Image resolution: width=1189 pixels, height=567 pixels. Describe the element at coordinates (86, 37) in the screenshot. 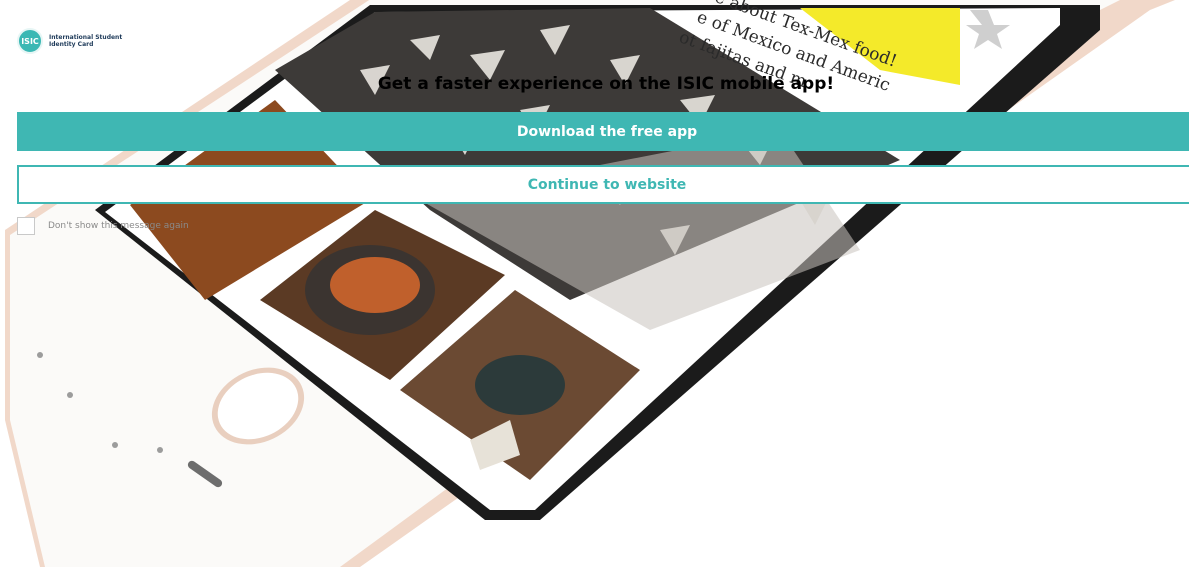

I see `logo-line-1: International Student` at that location.